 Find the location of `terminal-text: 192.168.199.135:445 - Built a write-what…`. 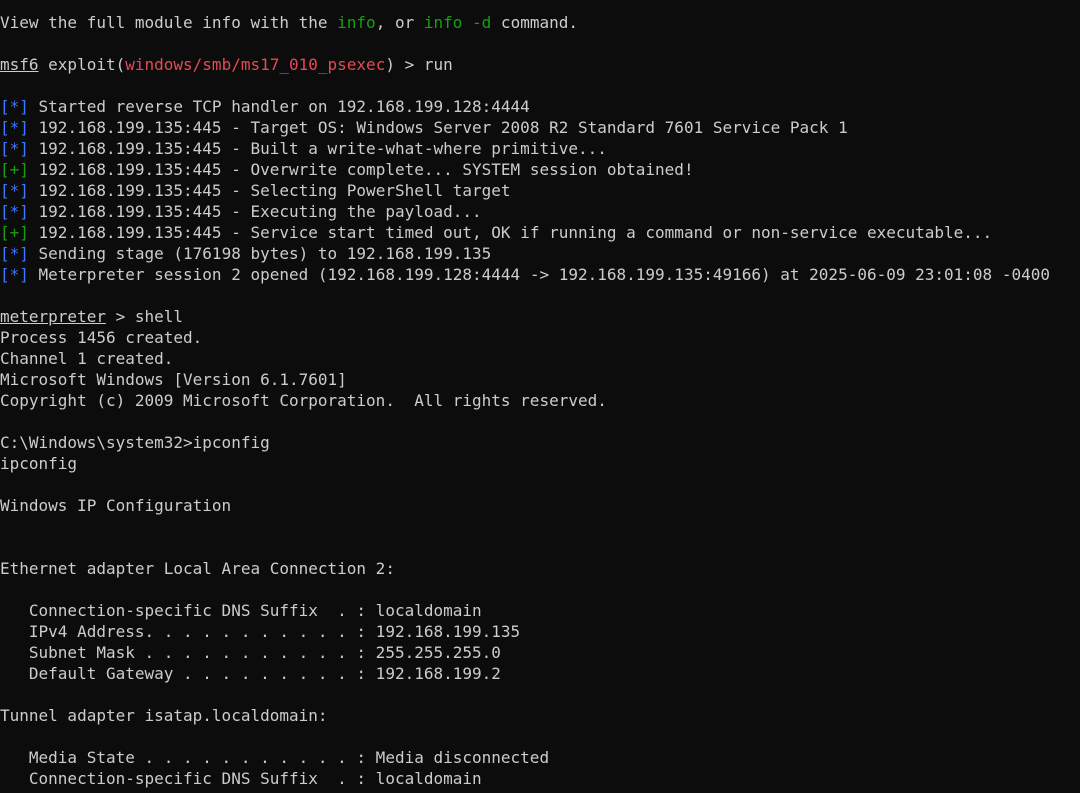

terminal-text: 192.168.199.135:445 - Built a write-what… is located at coordinates (317, 148).